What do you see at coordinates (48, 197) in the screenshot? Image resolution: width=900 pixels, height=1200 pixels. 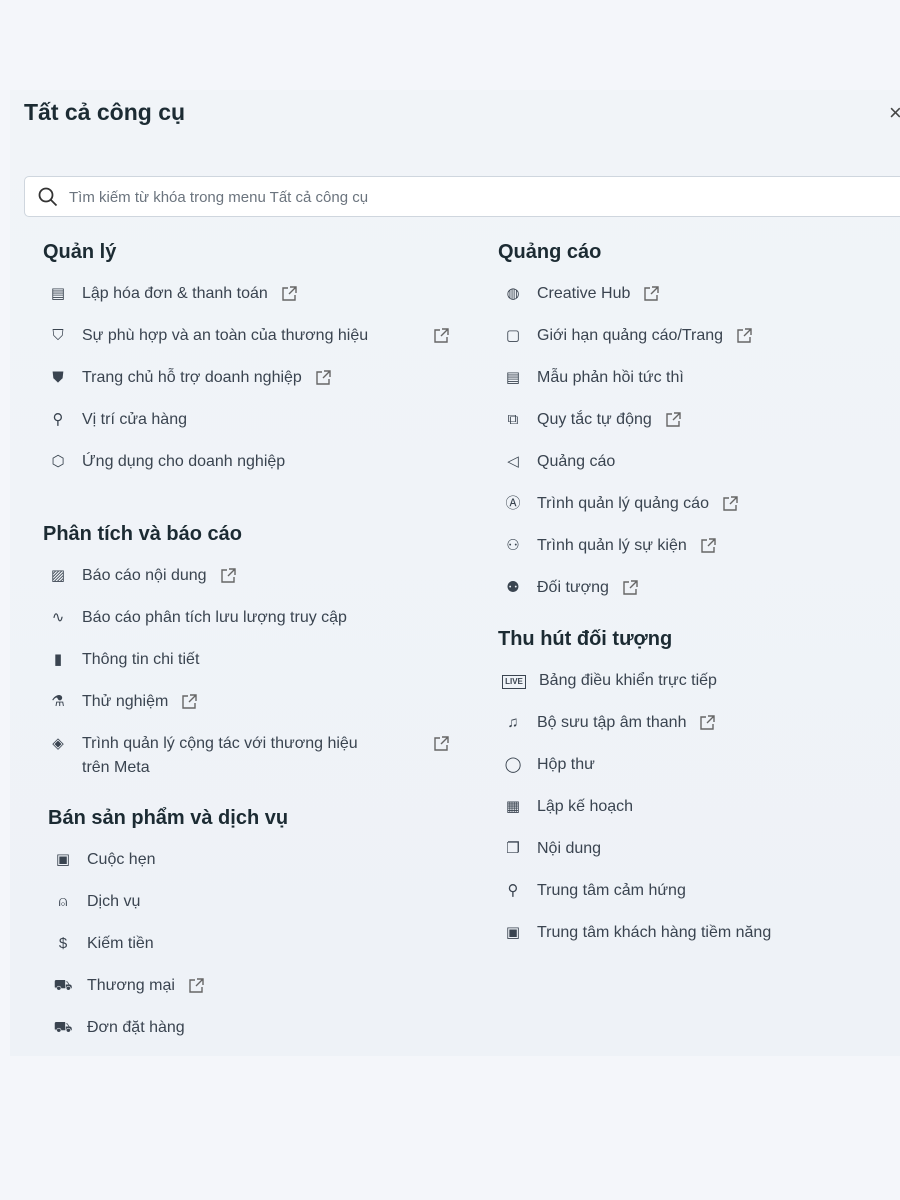 I see `search-icon` at bounding box center [48, 197].